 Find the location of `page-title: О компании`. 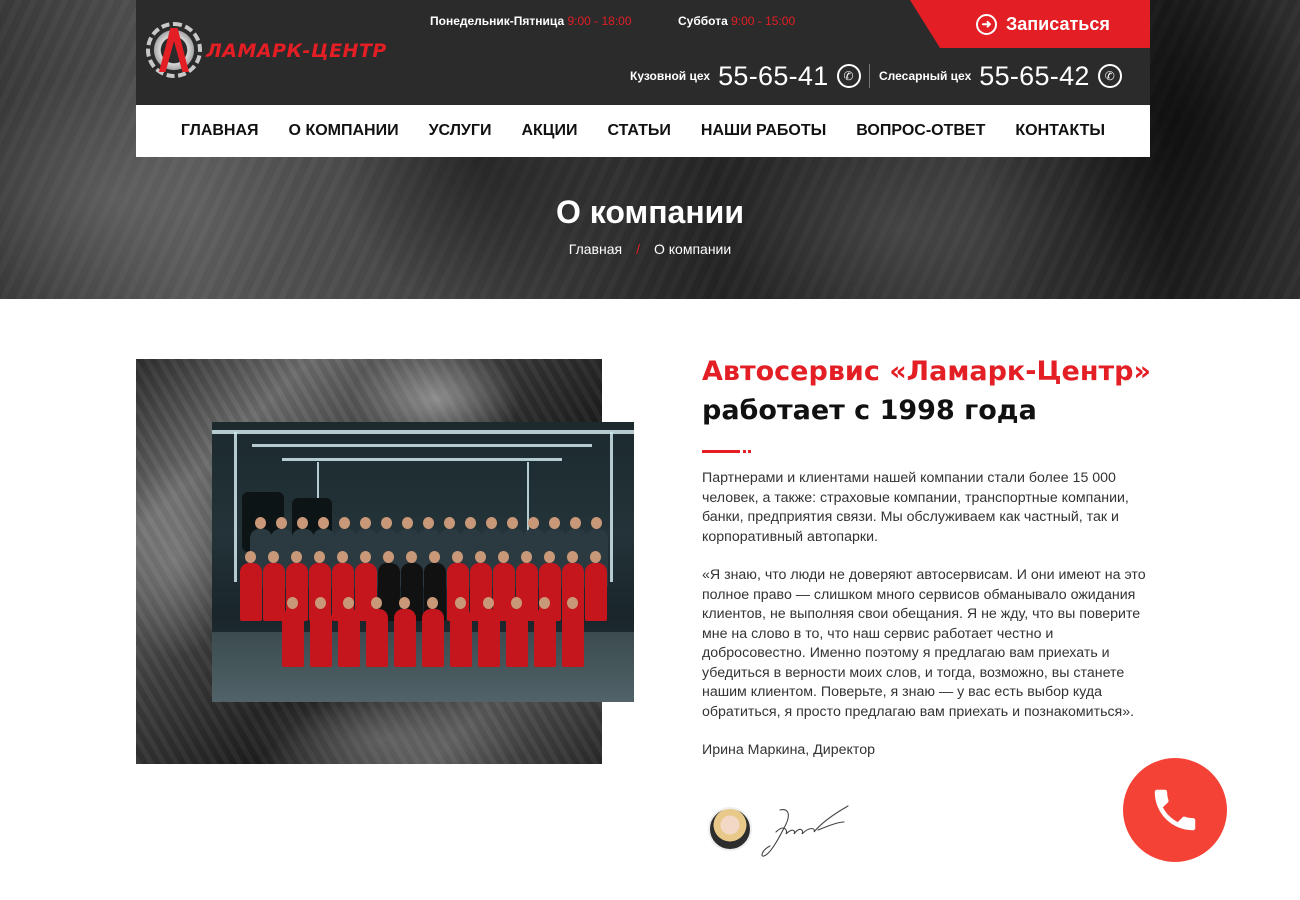

page-title: О компании is located at coordinates (650, 212).